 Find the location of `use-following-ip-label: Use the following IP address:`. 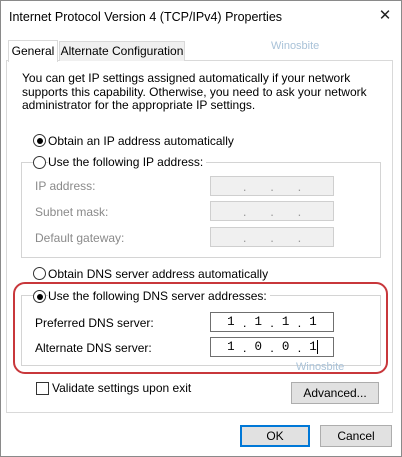

use-following-ip-label: Use the following IP address: is located at coordinates (127, 162).